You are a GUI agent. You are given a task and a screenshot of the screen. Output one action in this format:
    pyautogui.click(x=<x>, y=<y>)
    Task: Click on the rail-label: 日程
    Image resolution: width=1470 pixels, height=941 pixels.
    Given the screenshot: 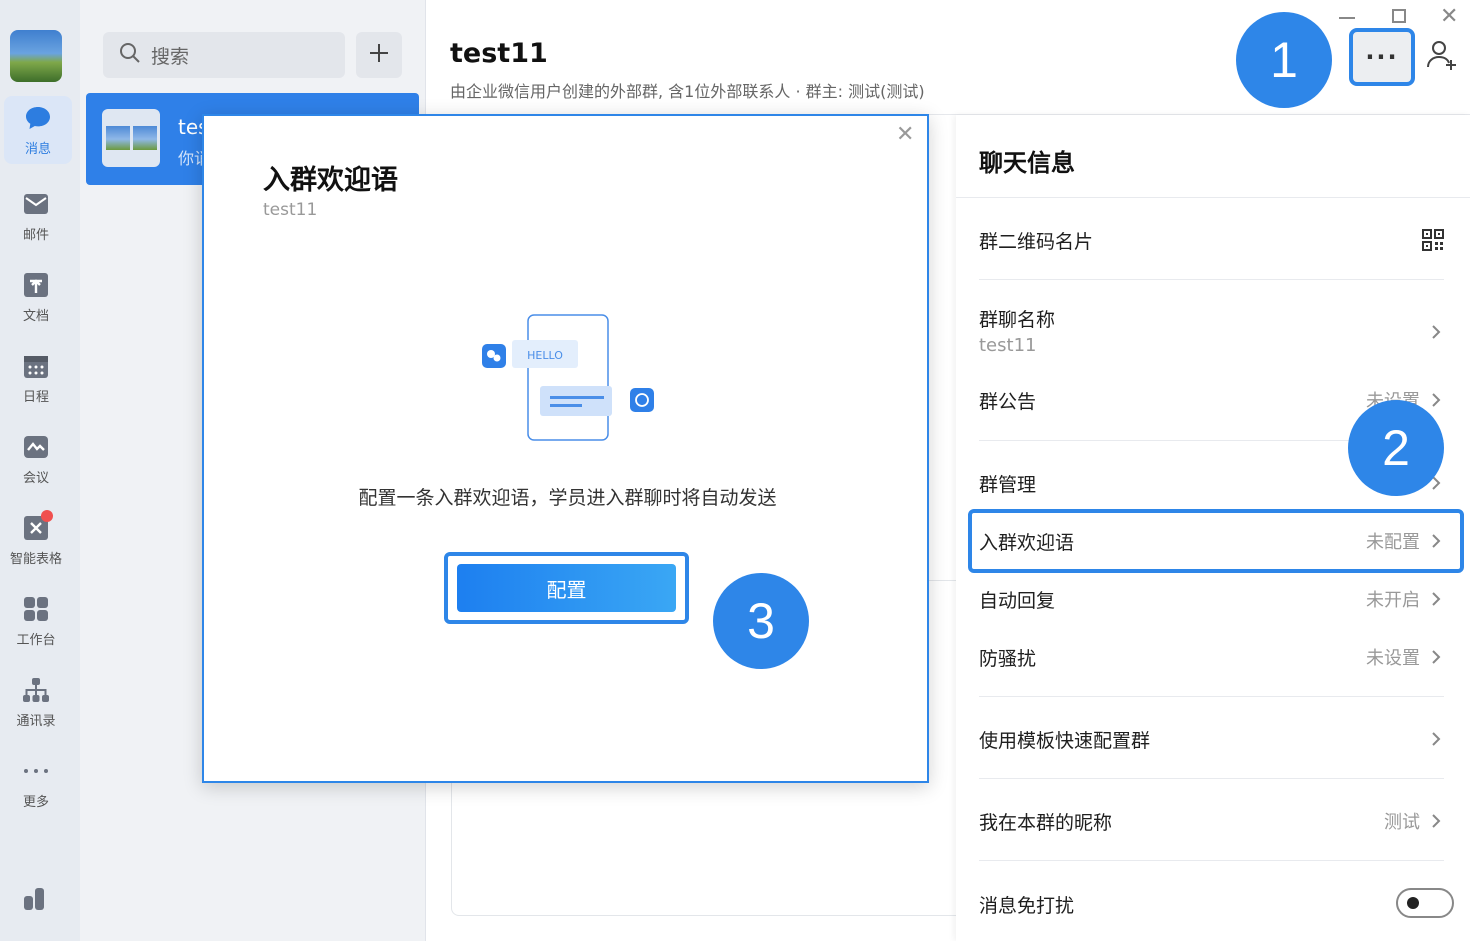 What is the action you would take?
    pyautogui.click(x=35, y=397)
    